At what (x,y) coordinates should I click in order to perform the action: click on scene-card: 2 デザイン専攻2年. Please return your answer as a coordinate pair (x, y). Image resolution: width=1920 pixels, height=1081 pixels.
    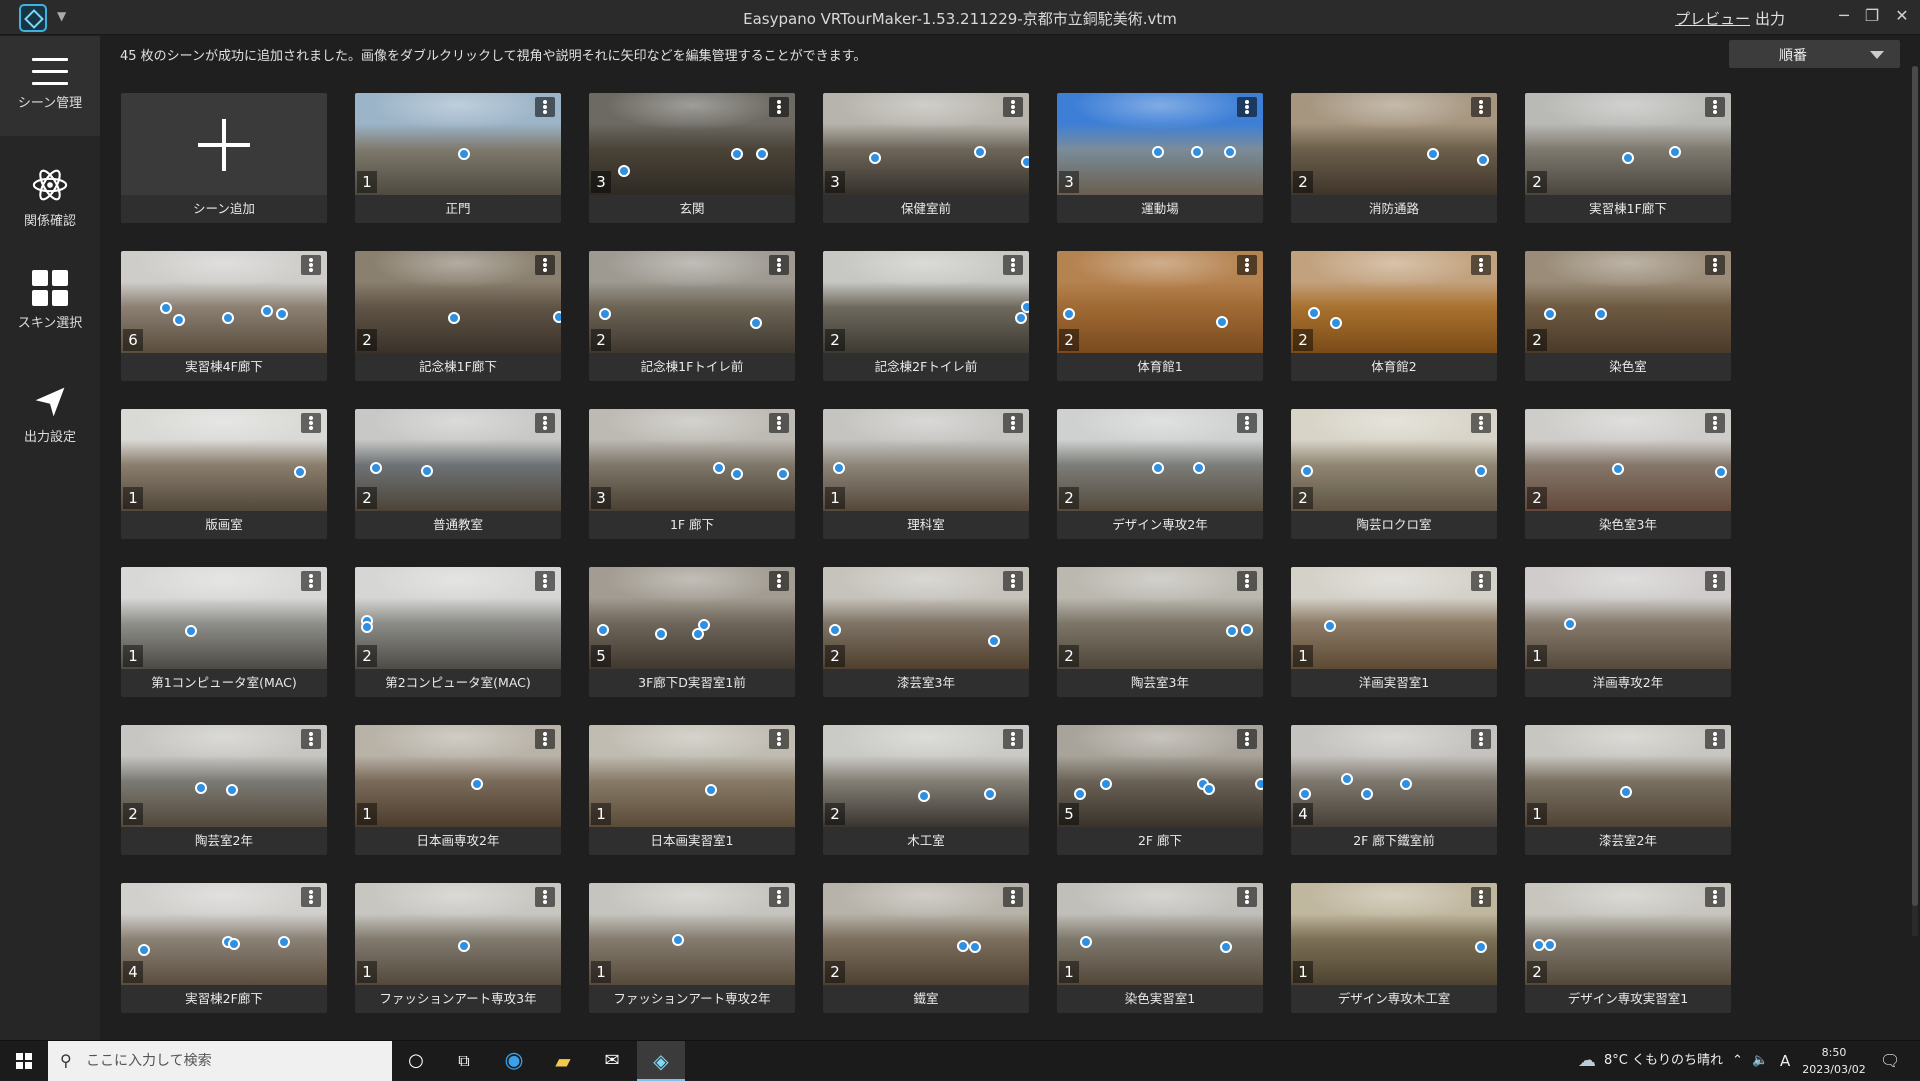
    Looking at the image, I should click on (1160, 474).